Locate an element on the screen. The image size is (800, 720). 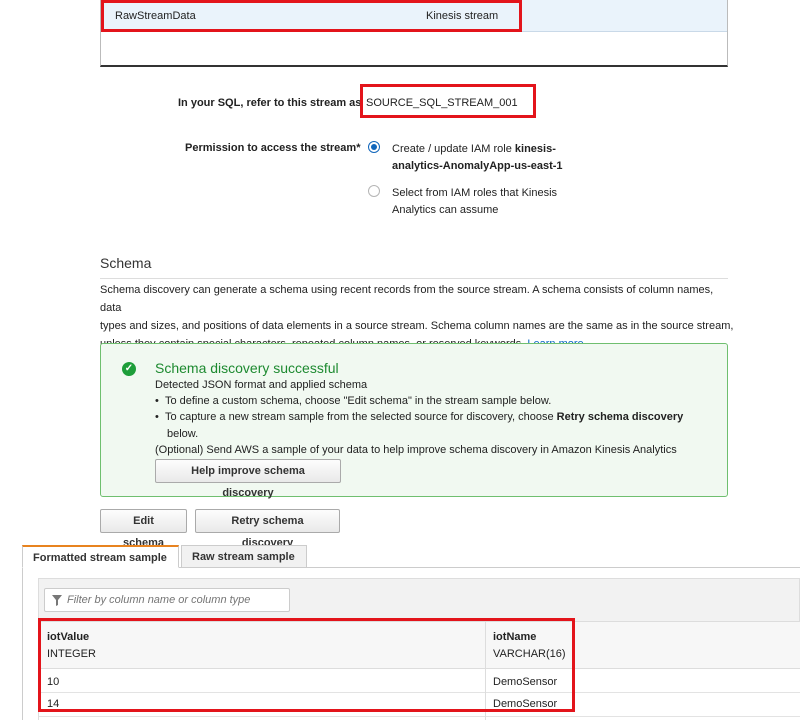
column-header-type: VARCHAR(16) is located at coordinates (529, 654).